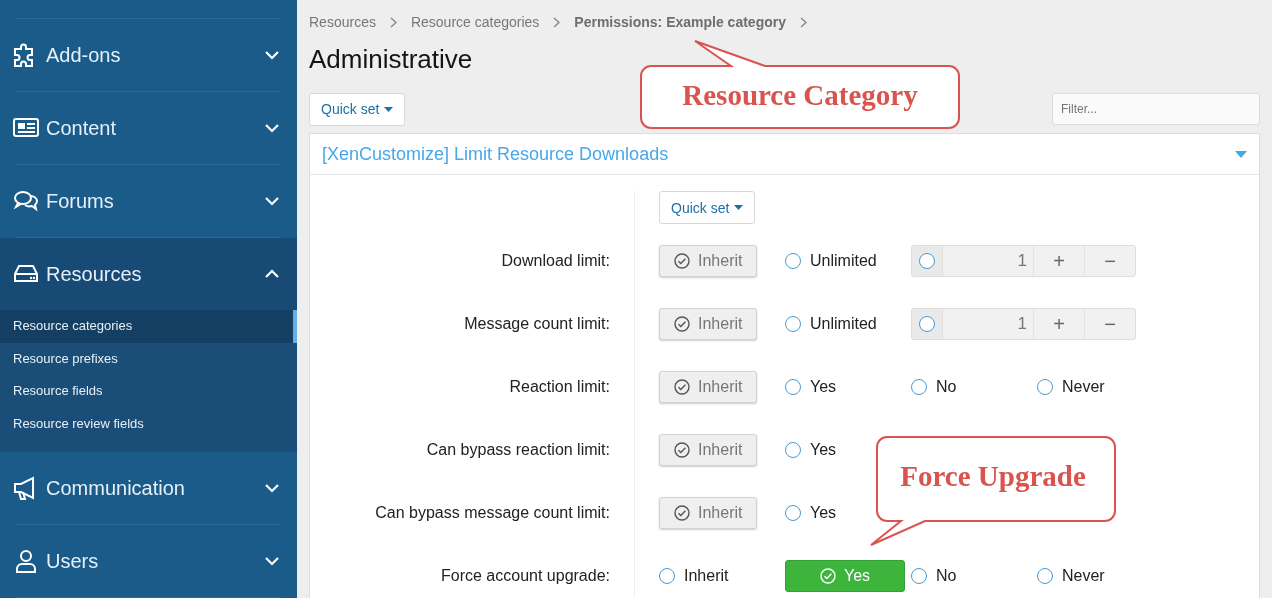 The height and width of the screenshot is (598, 1272). What do you see at coordinates (148, 488) in the screenshot?
I see `sidebar-item: Communication` at bounding box center [148, 488].